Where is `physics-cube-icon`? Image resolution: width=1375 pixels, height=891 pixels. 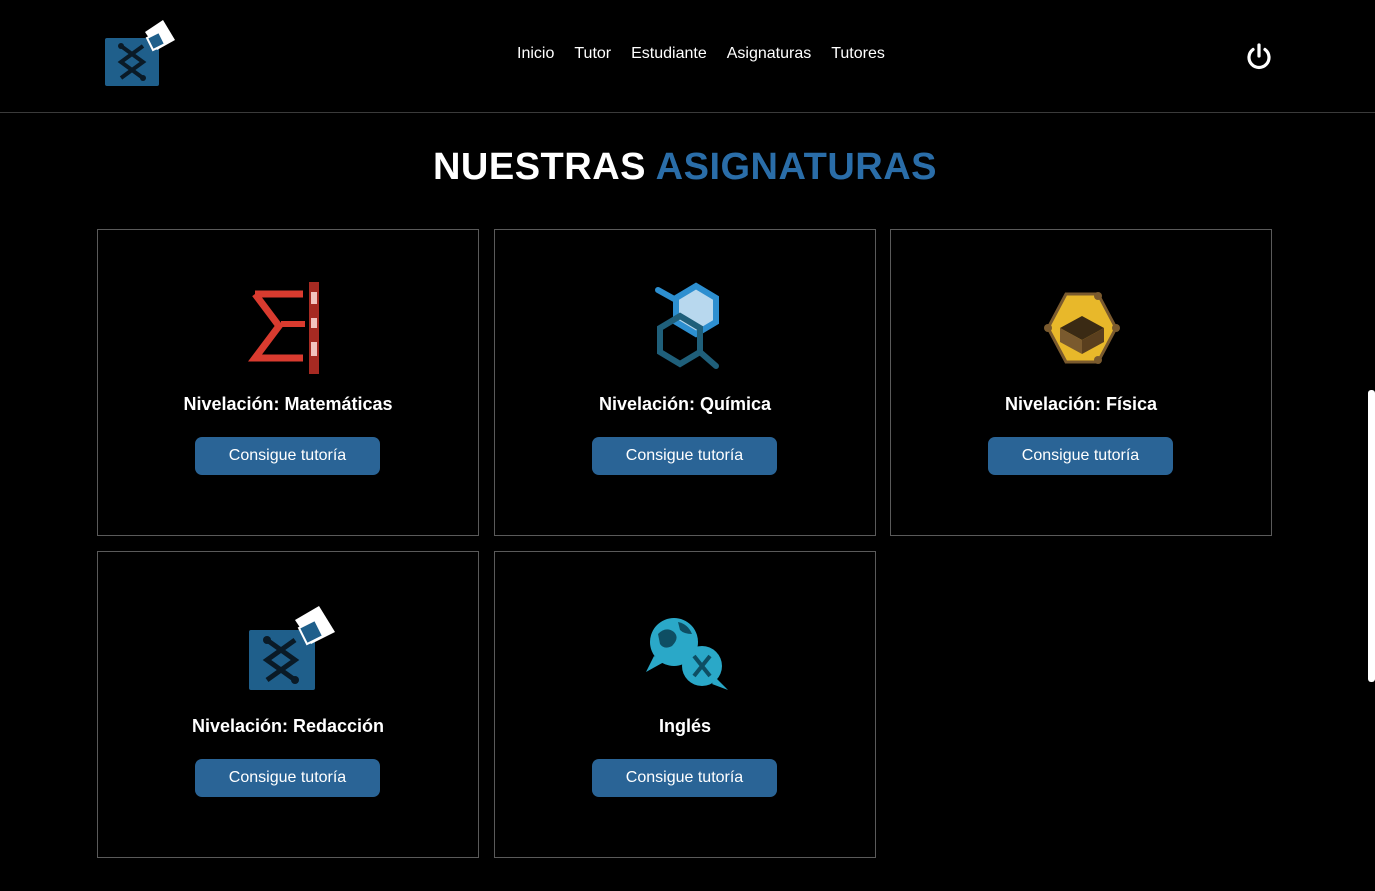 physics-cube-icon is located at coordinates (1082, 328).